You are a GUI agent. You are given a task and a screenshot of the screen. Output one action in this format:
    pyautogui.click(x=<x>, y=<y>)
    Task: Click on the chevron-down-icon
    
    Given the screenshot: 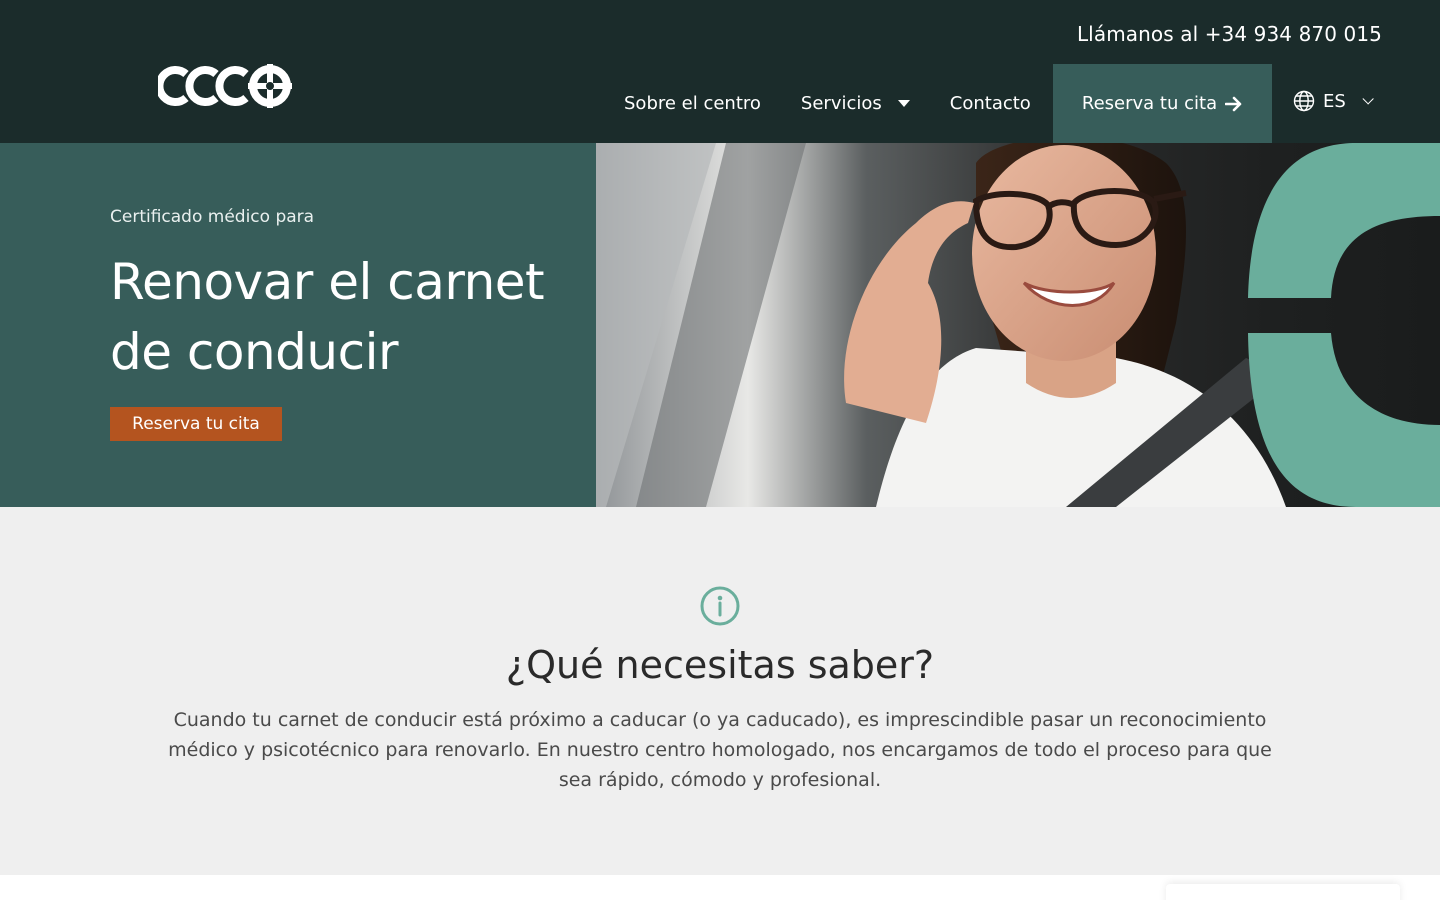 What is the action you would take?
    pyautogui.click(x=1368, y=99)
    